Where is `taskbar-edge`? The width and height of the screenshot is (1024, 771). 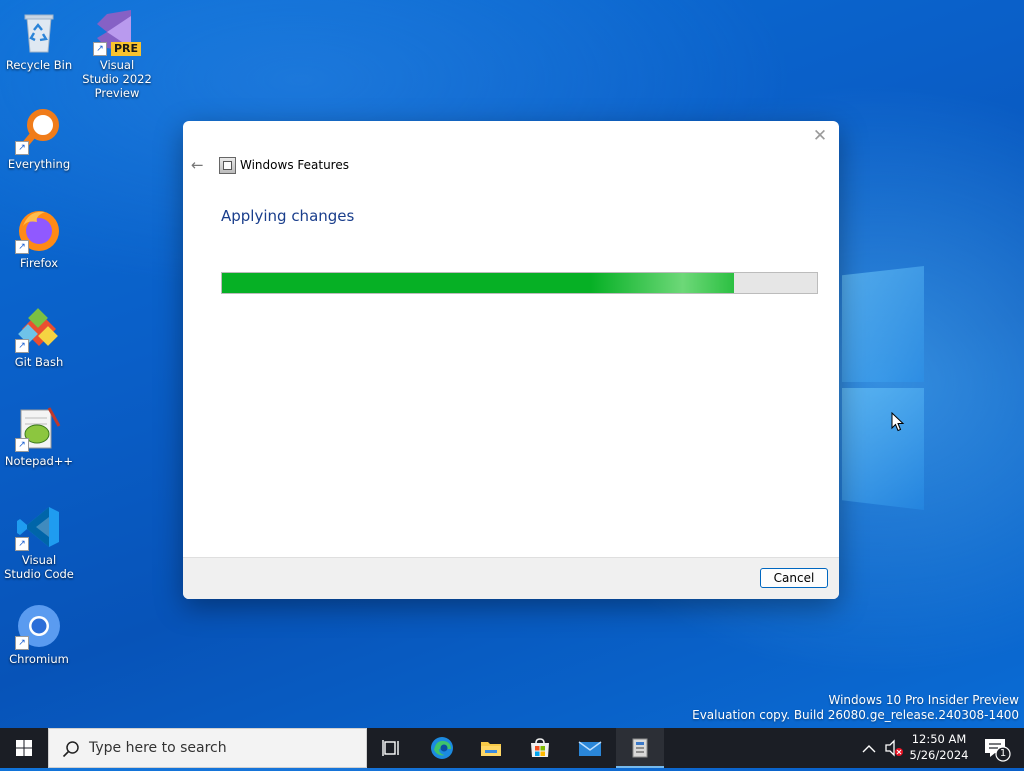 taskbar-edge is located at coordinates (442, 748).